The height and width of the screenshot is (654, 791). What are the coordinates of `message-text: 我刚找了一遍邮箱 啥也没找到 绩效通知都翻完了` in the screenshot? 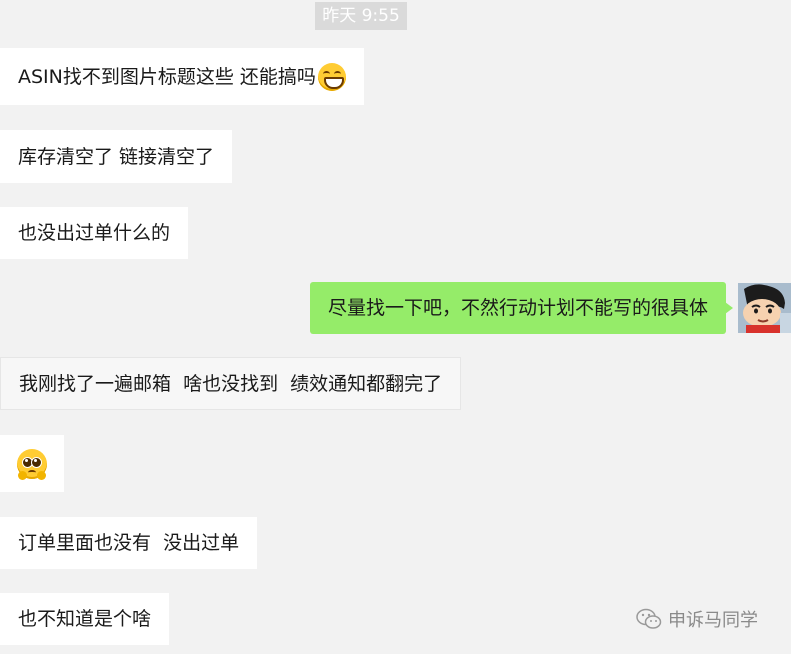 It's located at (231, 383).